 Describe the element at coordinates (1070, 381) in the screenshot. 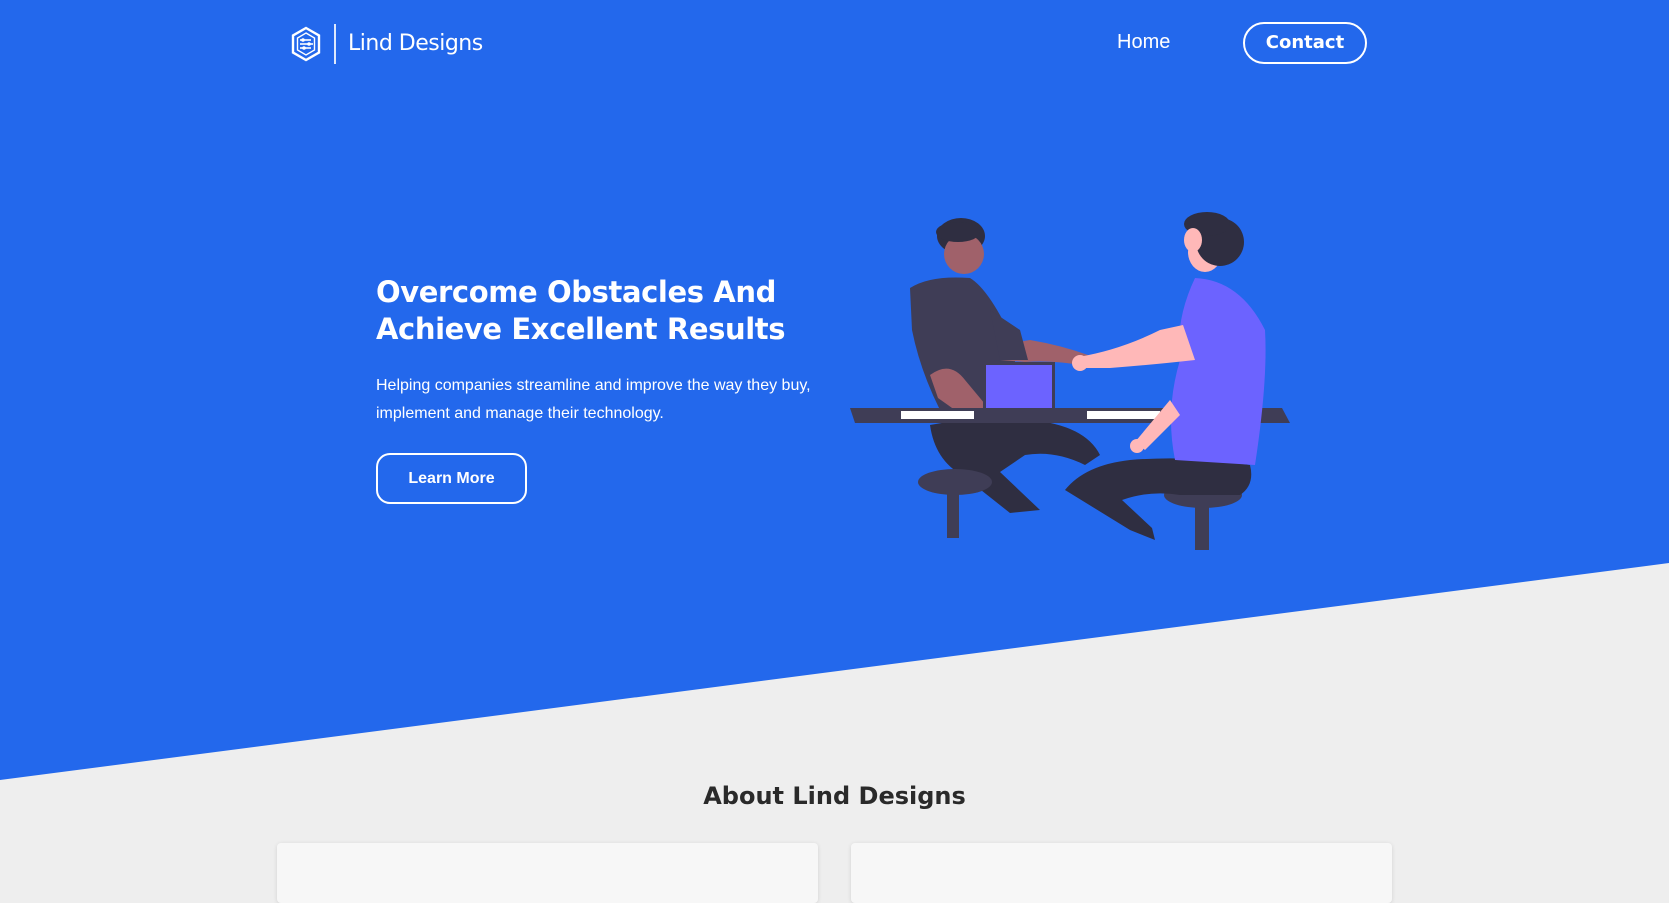

I see `handshake-illustration` at that location.